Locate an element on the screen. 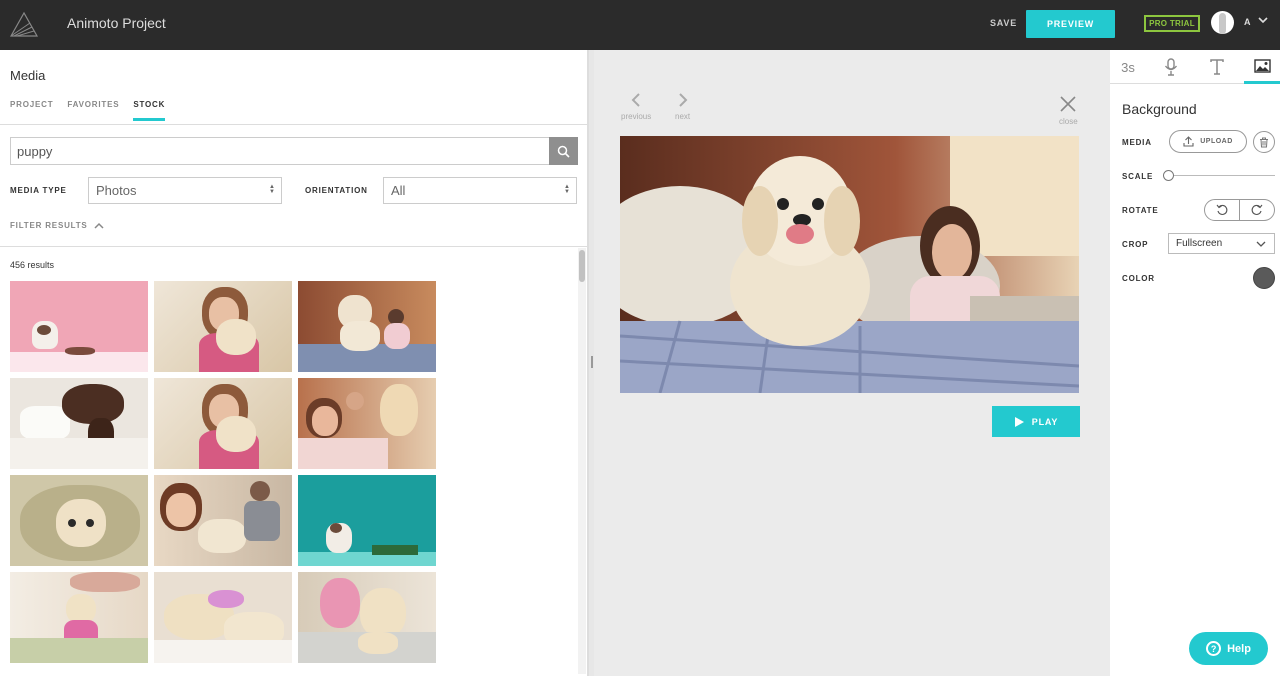 This screenshot has height=676, width=1280. tab-voiceover is located at coordinates (1171, 67).